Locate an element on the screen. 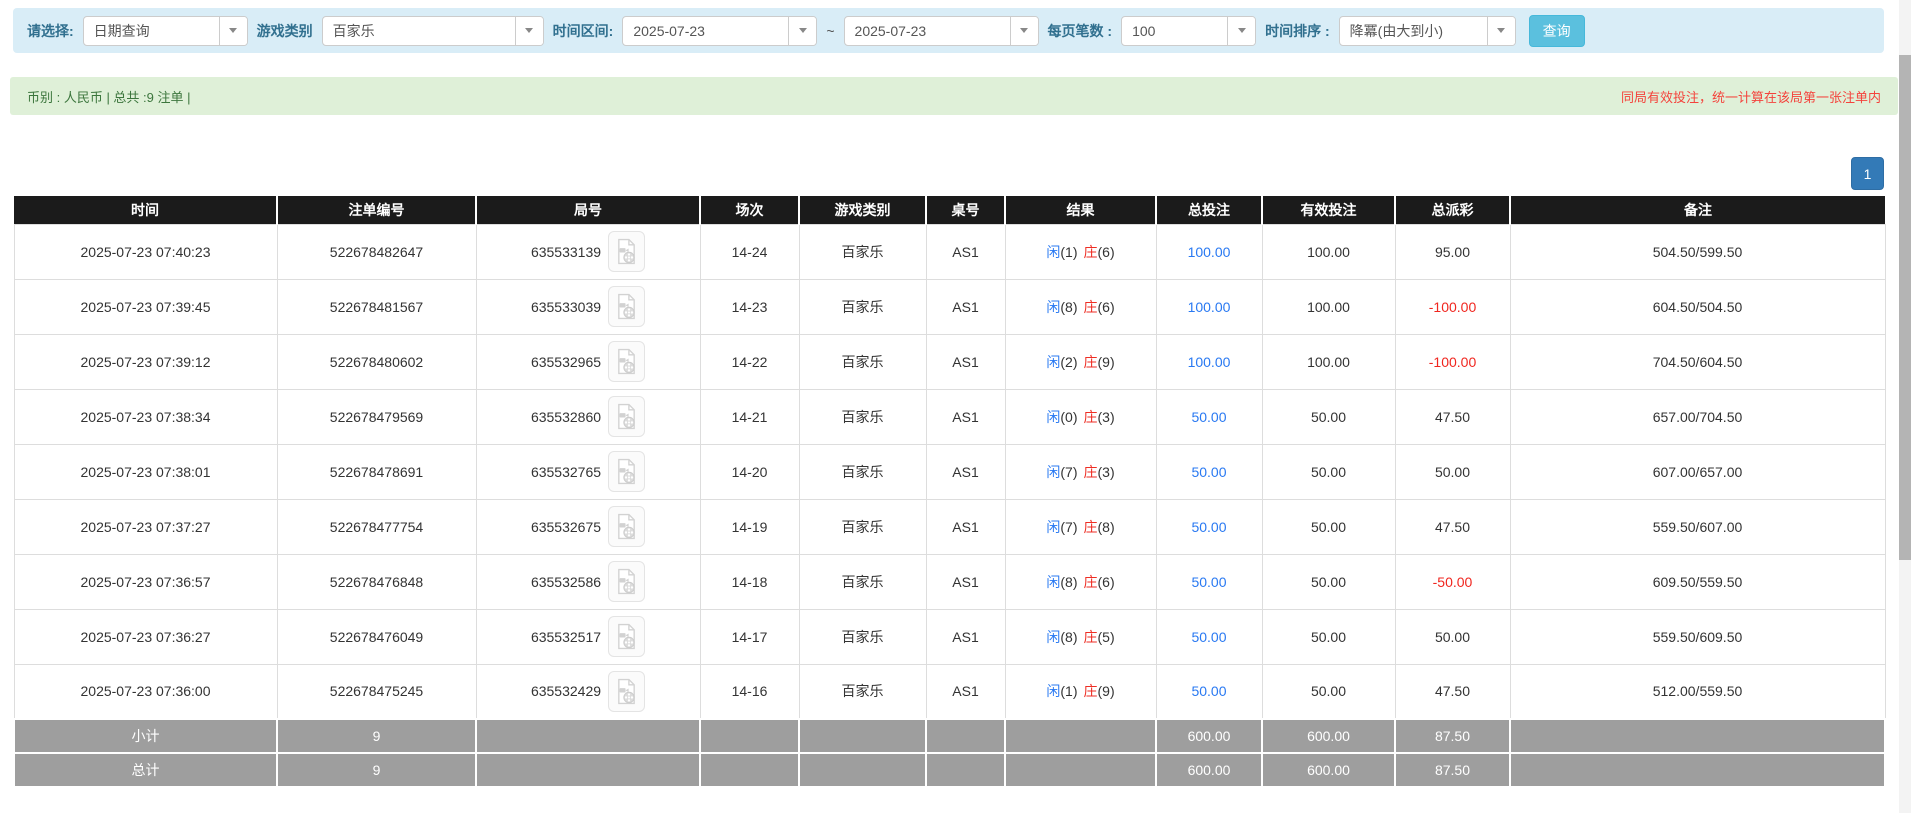  round-id-cell: 635532675 is located at coordinates (588, 526).